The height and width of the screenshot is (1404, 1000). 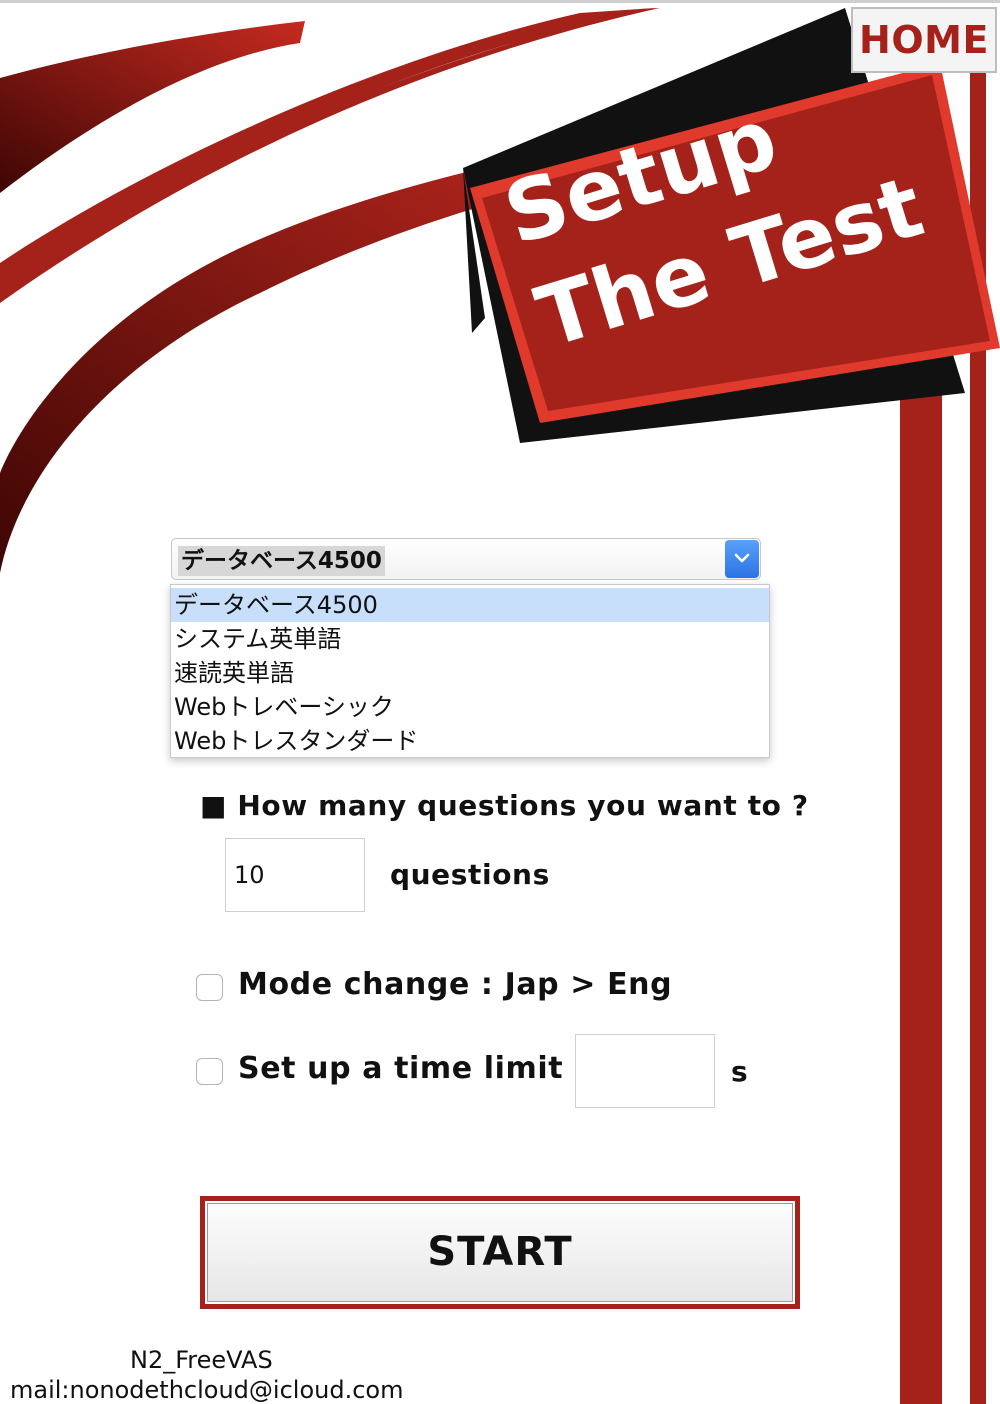 I want to click on wordbook-select: データベース4500, so click(x=466, y=559).